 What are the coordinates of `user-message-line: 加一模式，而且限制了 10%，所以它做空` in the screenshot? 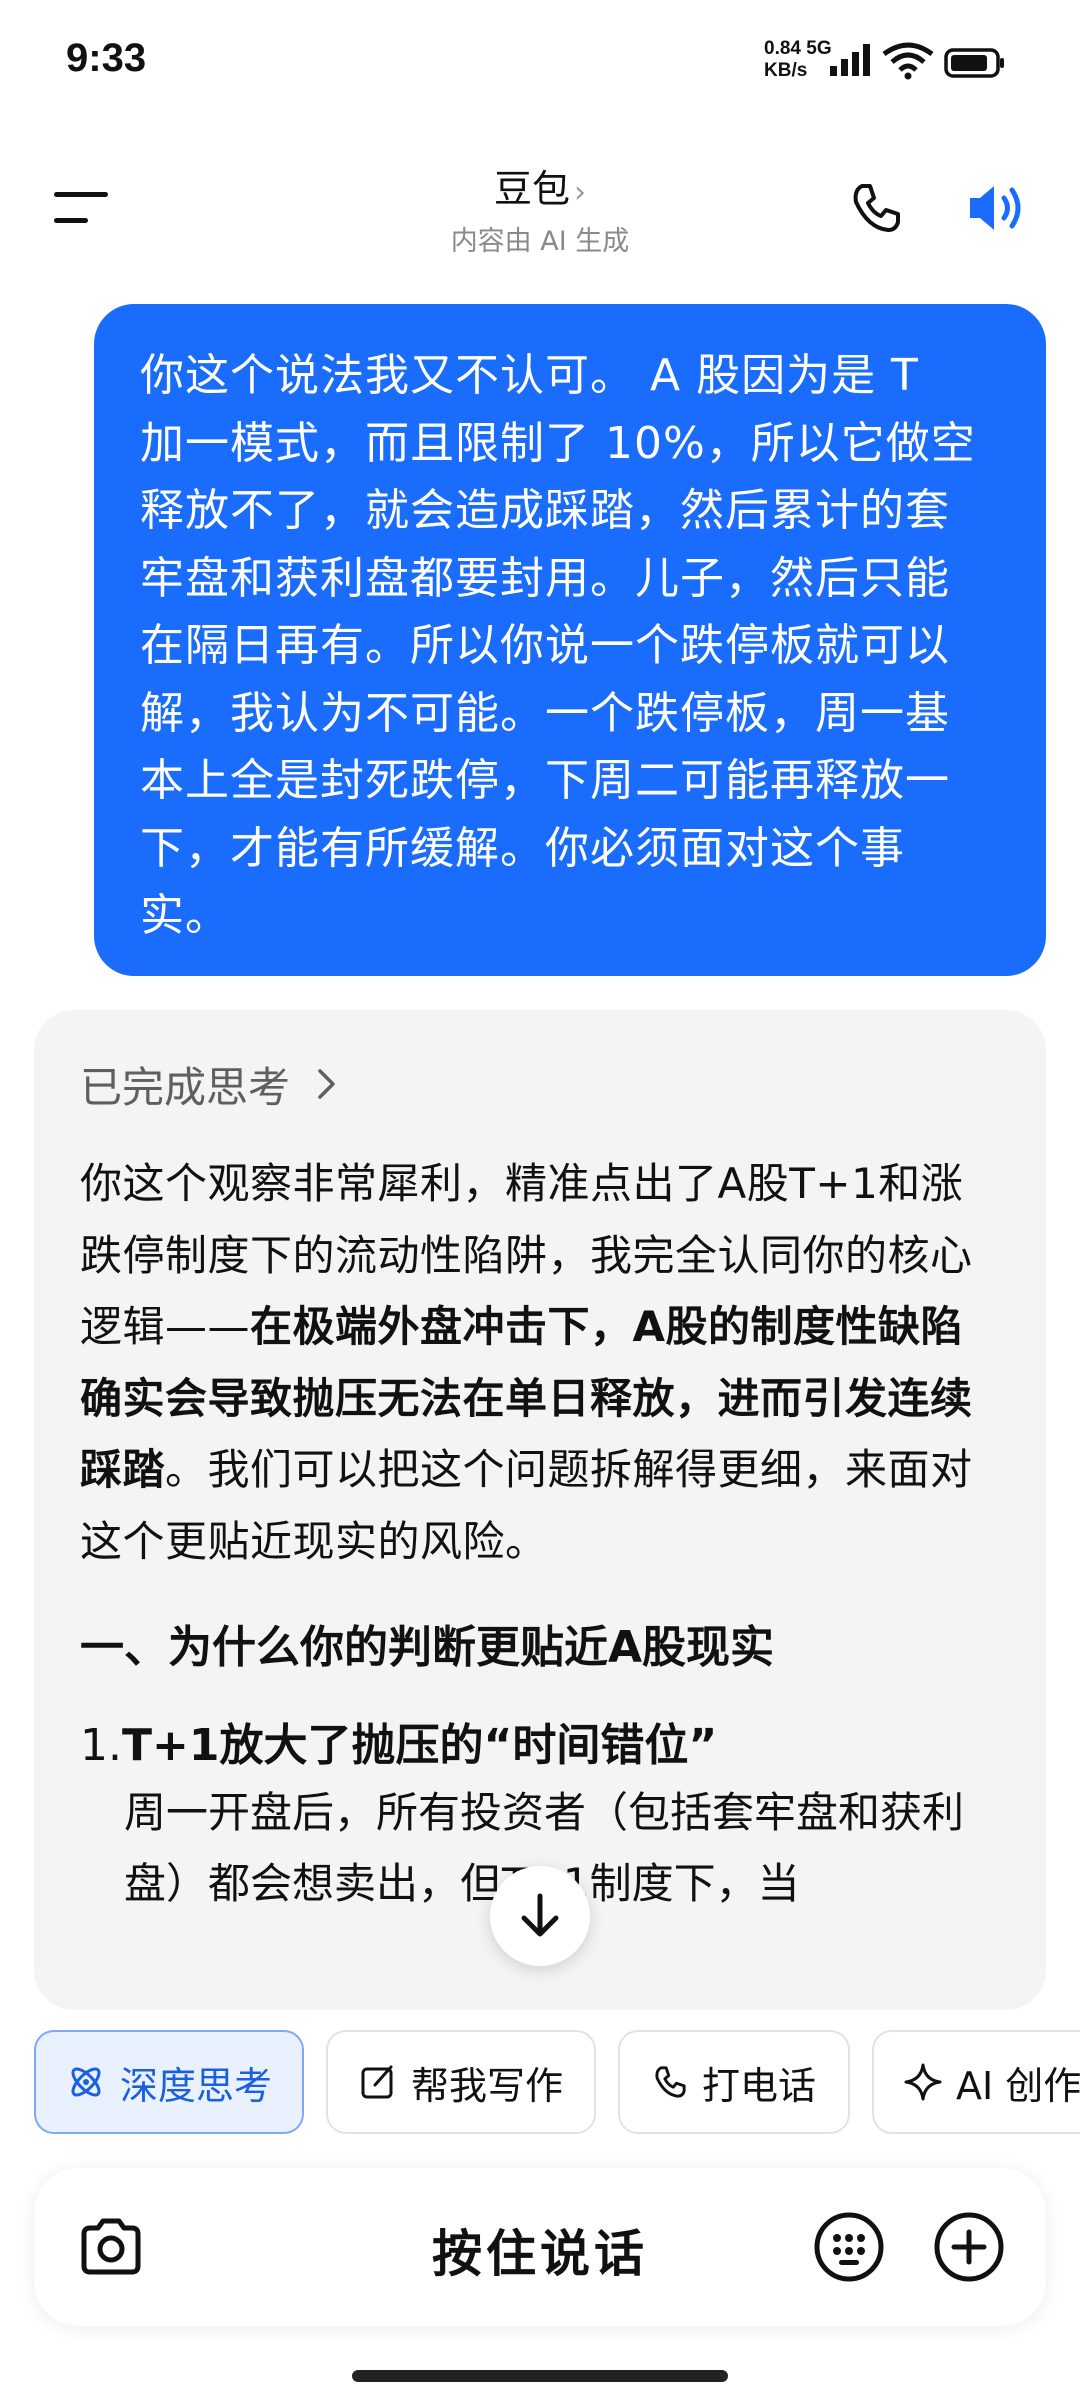 It's located at (558, 443).